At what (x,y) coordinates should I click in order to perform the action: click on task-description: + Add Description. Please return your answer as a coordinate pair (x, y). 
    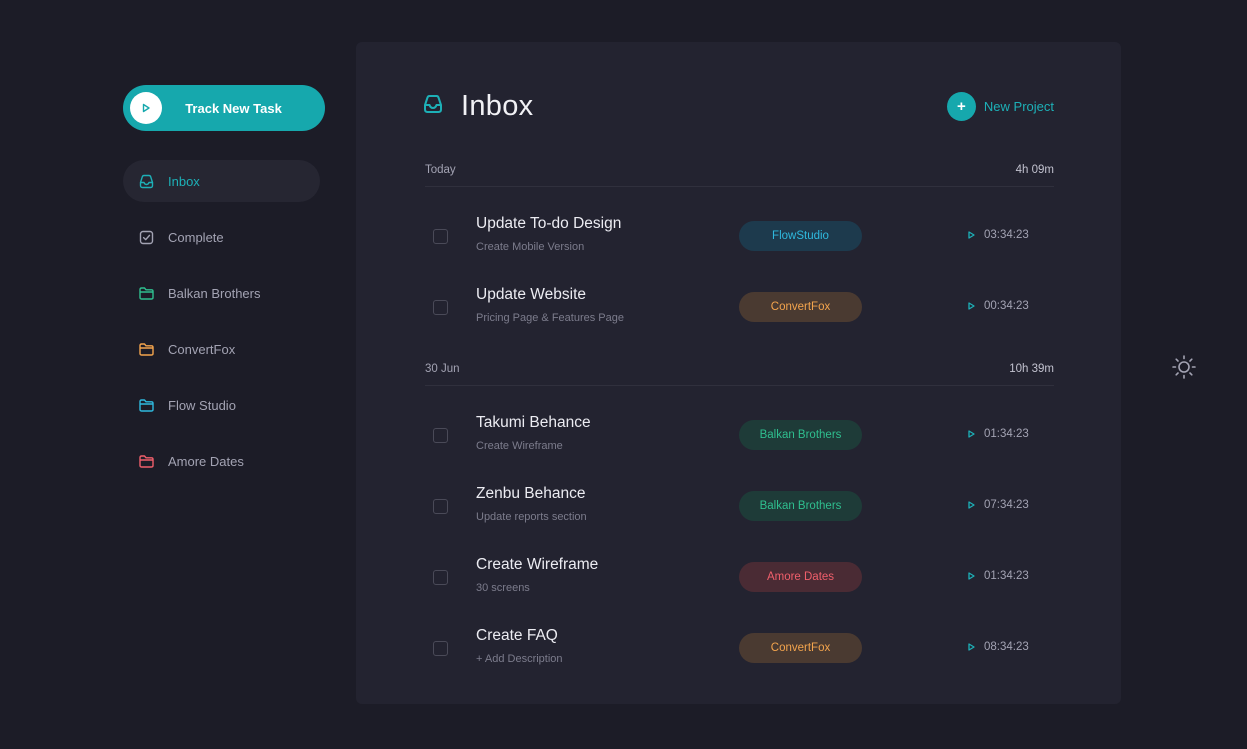
    Looking at the image, I should click on (519, 659).